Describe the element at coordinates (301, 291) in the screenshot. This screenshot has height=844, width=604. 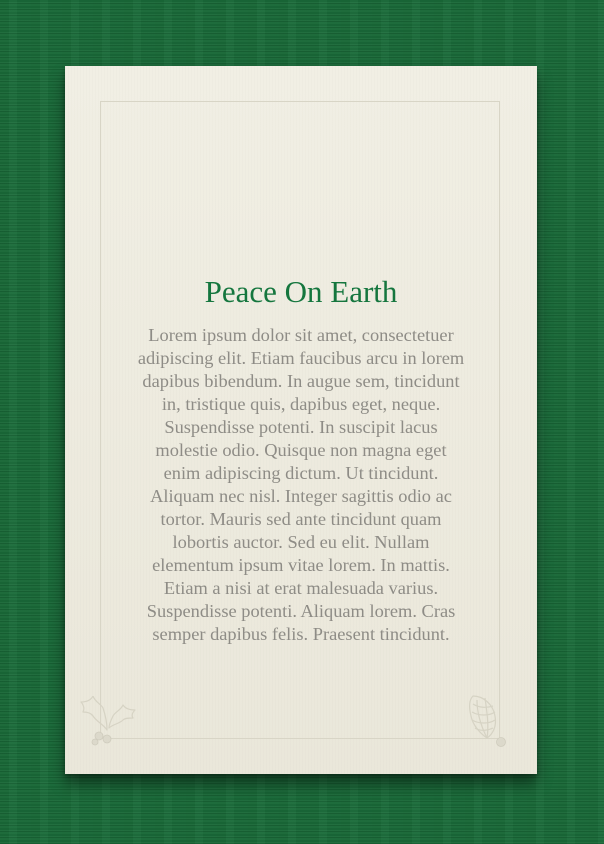
I see `card-title: Peace On Earth` at that location.